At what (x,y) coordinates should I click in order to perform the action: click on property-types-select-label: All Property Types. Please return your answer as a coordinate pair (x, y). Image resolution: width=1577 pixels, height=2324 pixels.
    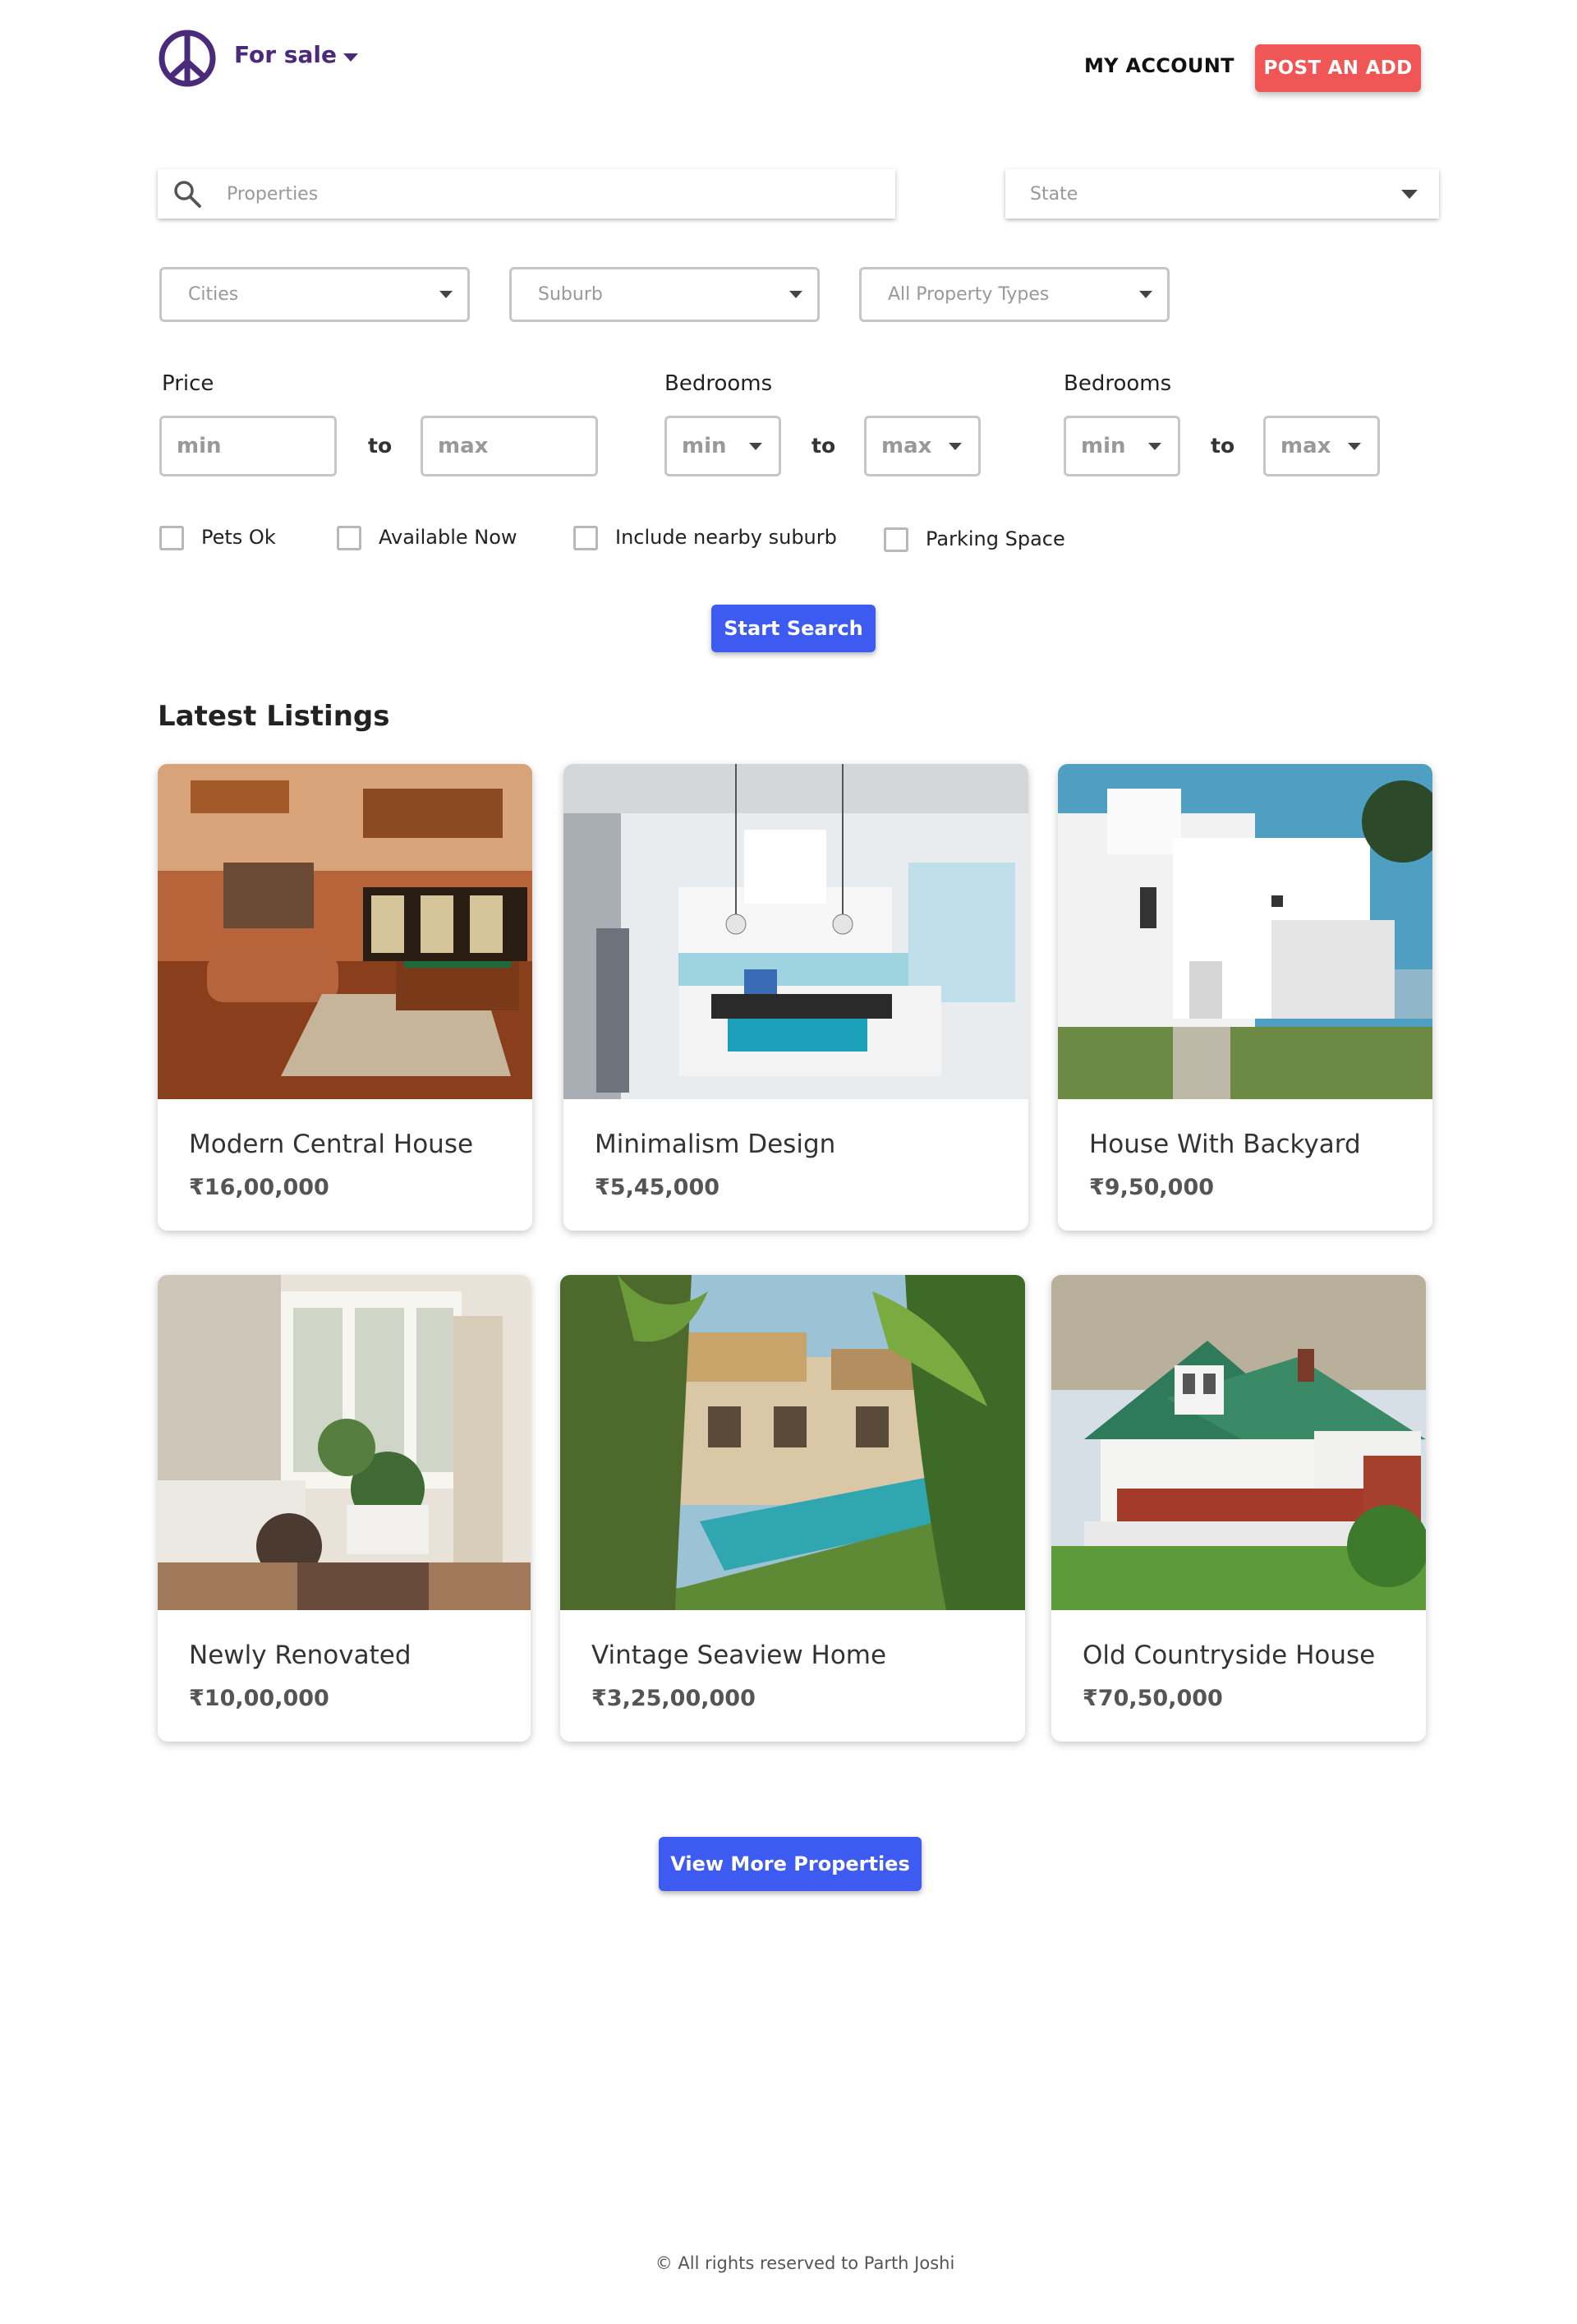
    Looking at the image, I should click on (969, 294).